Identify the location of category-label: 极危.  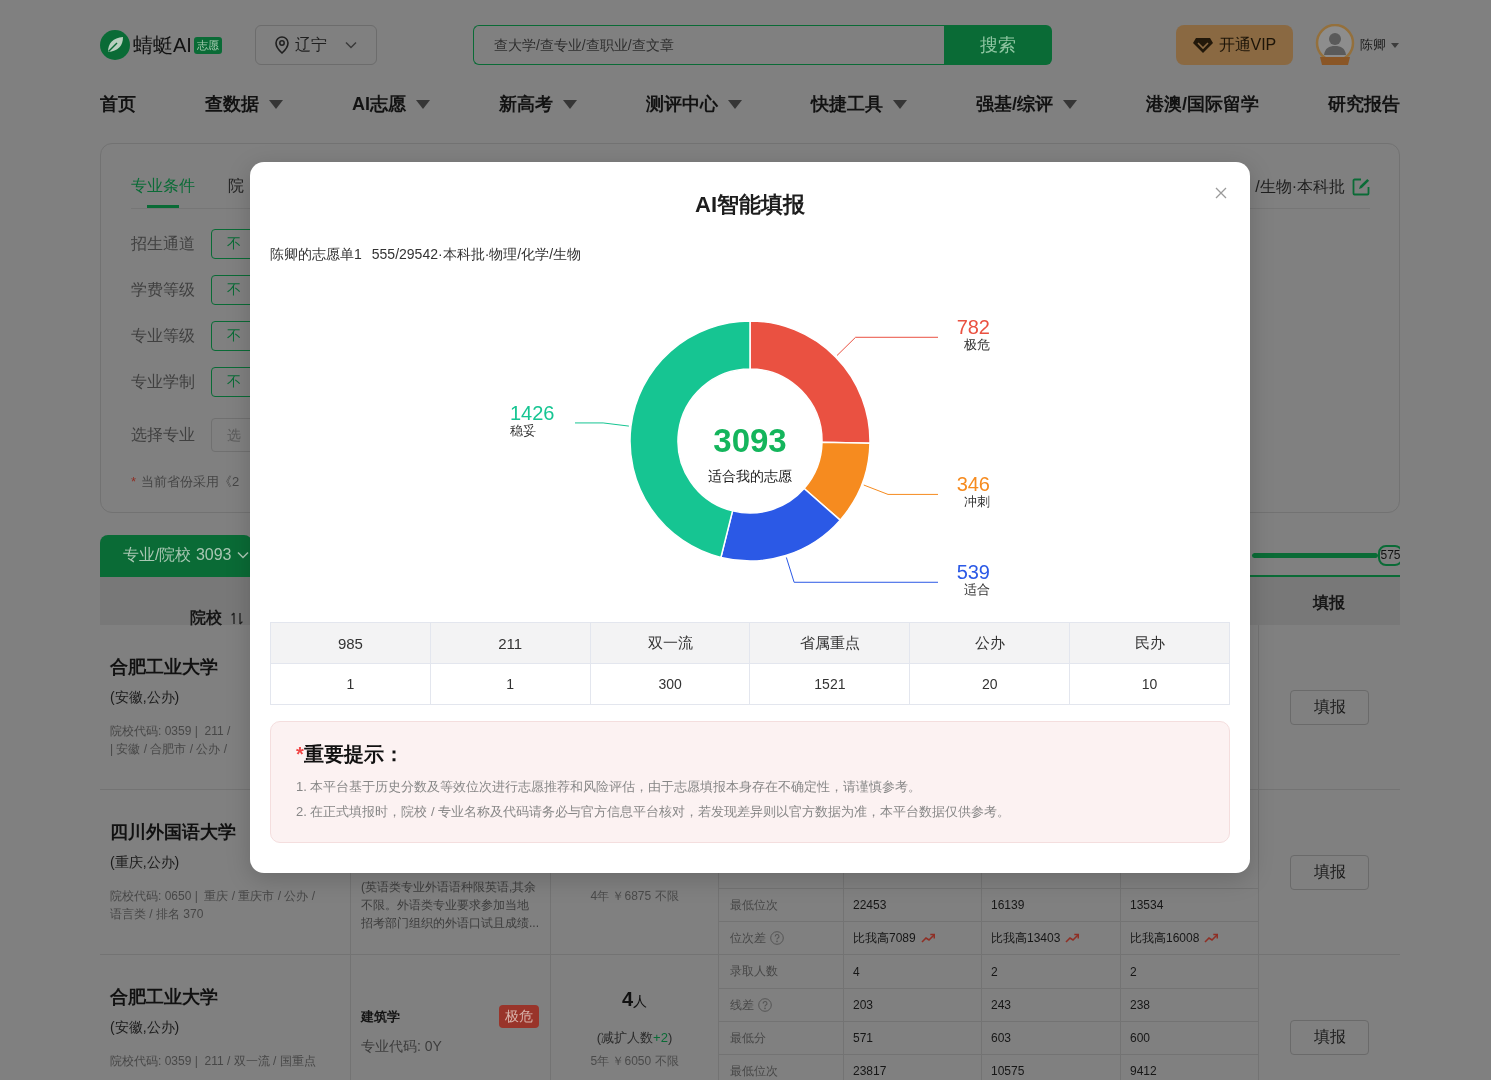
(977, 345).